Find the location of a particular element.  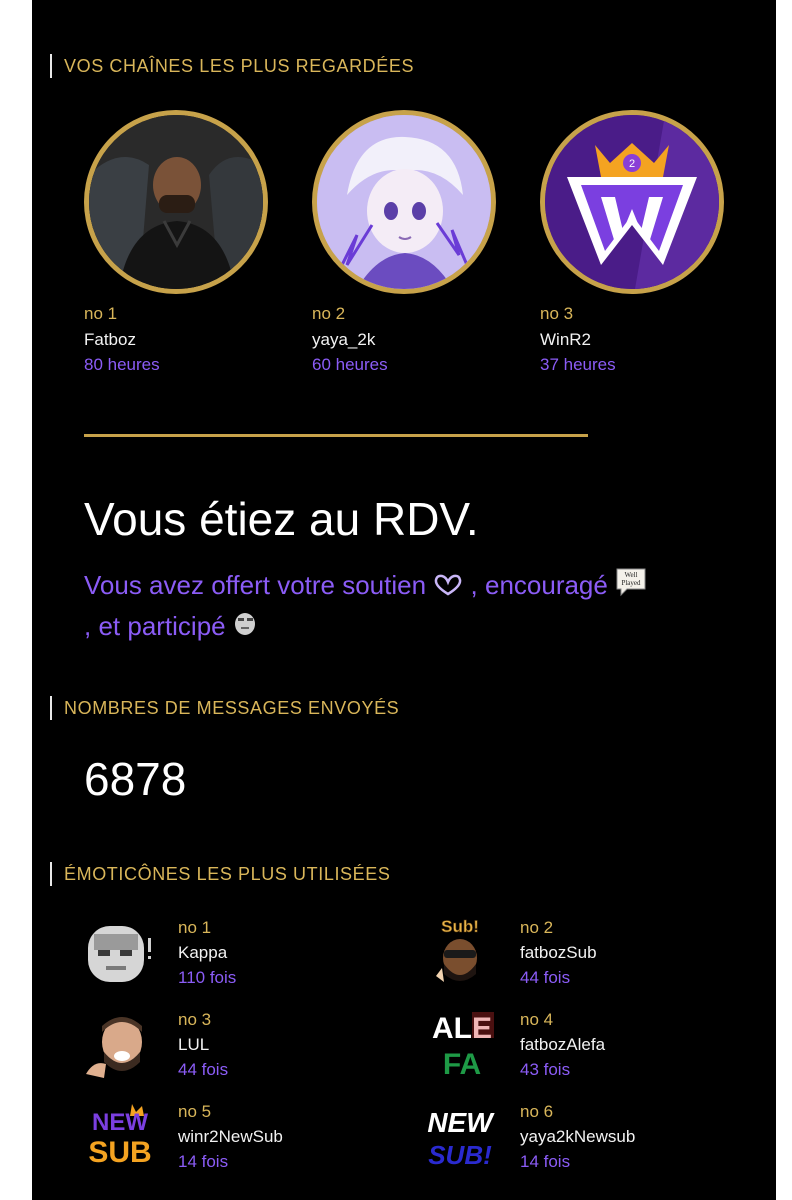

emote-rank: no 4 is located at coordinates (537, 1019).